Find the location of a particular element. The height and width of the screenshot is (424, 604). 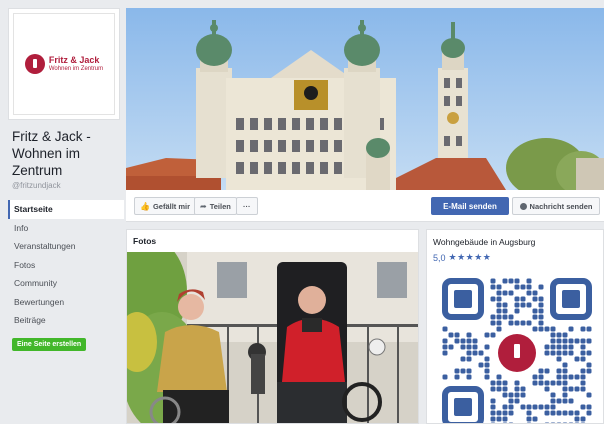

rating-row: 5,0 ★★★★★ is located at coordinates (515, 257).